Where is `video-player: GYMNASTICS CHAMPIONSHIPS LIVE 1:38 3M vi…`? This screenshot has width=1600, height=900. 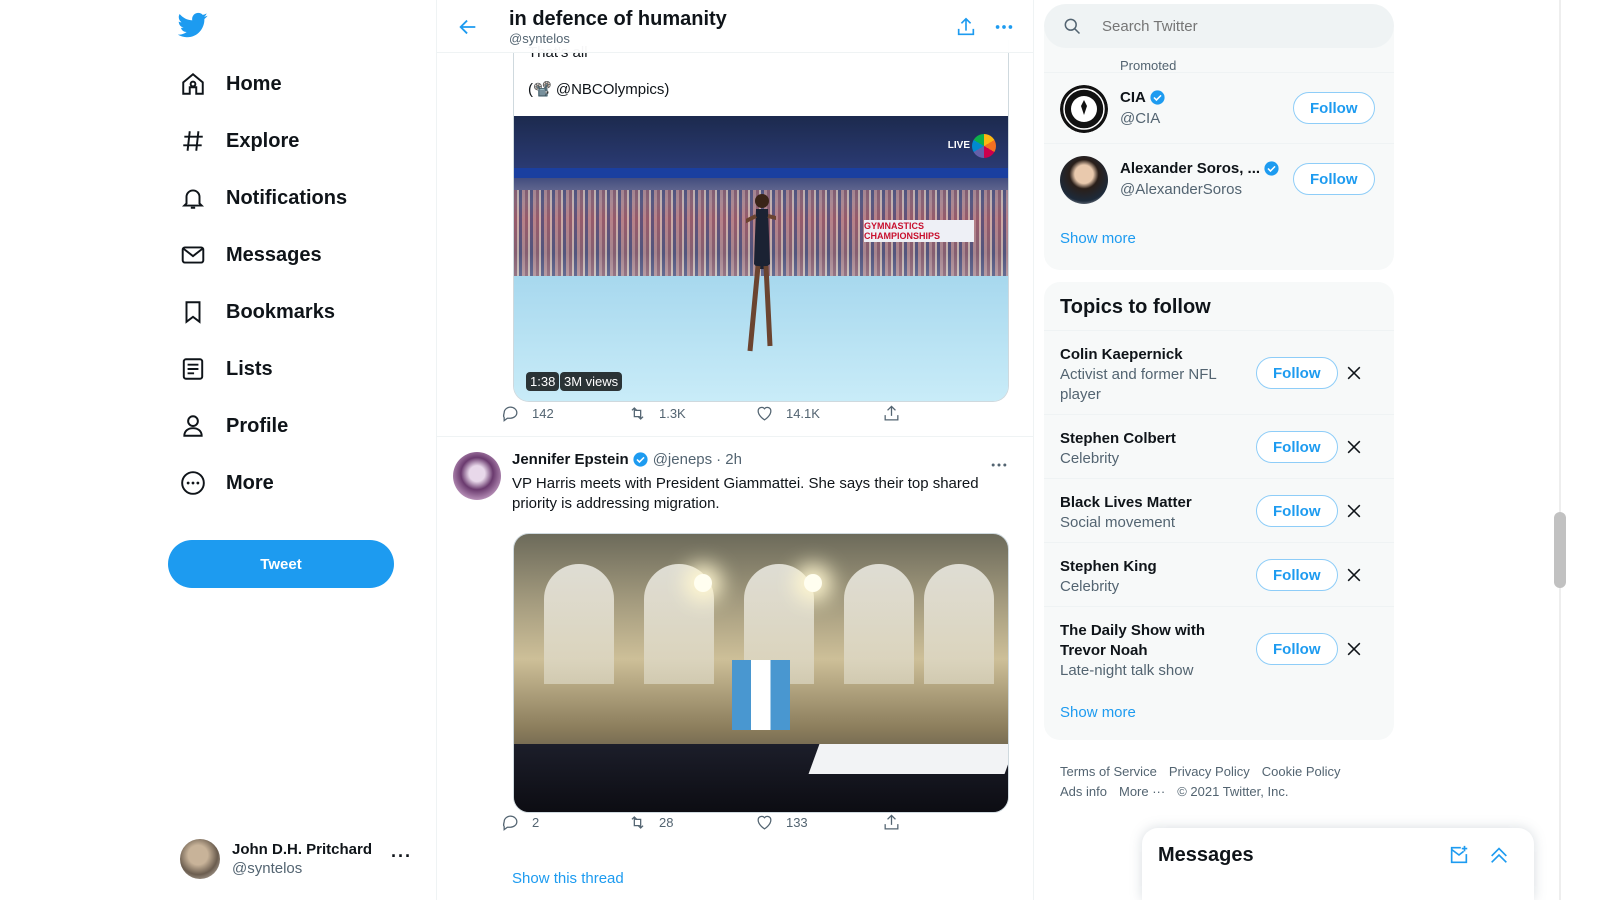
video-player: GYMNASTICS CHAMPIONSHIPS LIVE 1:38 3M vi… is located at coordinates (761, 258).